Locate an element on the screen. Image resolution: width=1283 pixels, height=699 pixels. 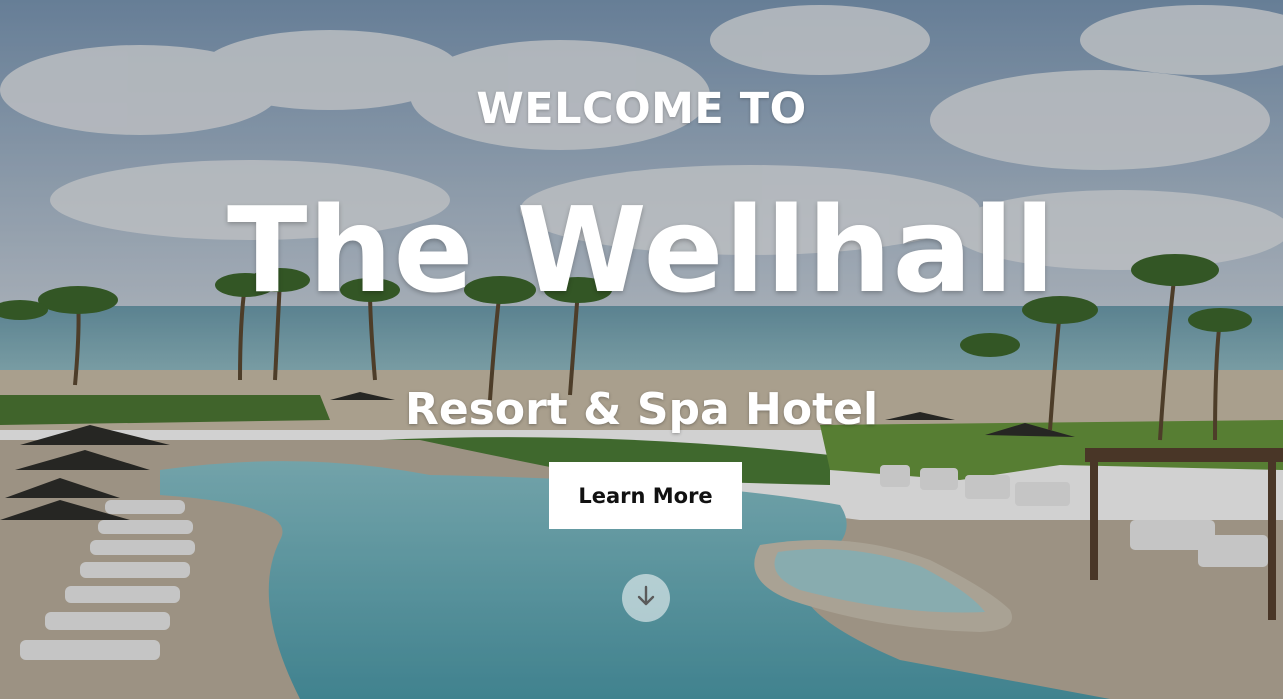
hotel-subtitle: Resort & Spa Hotel is located at coordinates (641, 409).